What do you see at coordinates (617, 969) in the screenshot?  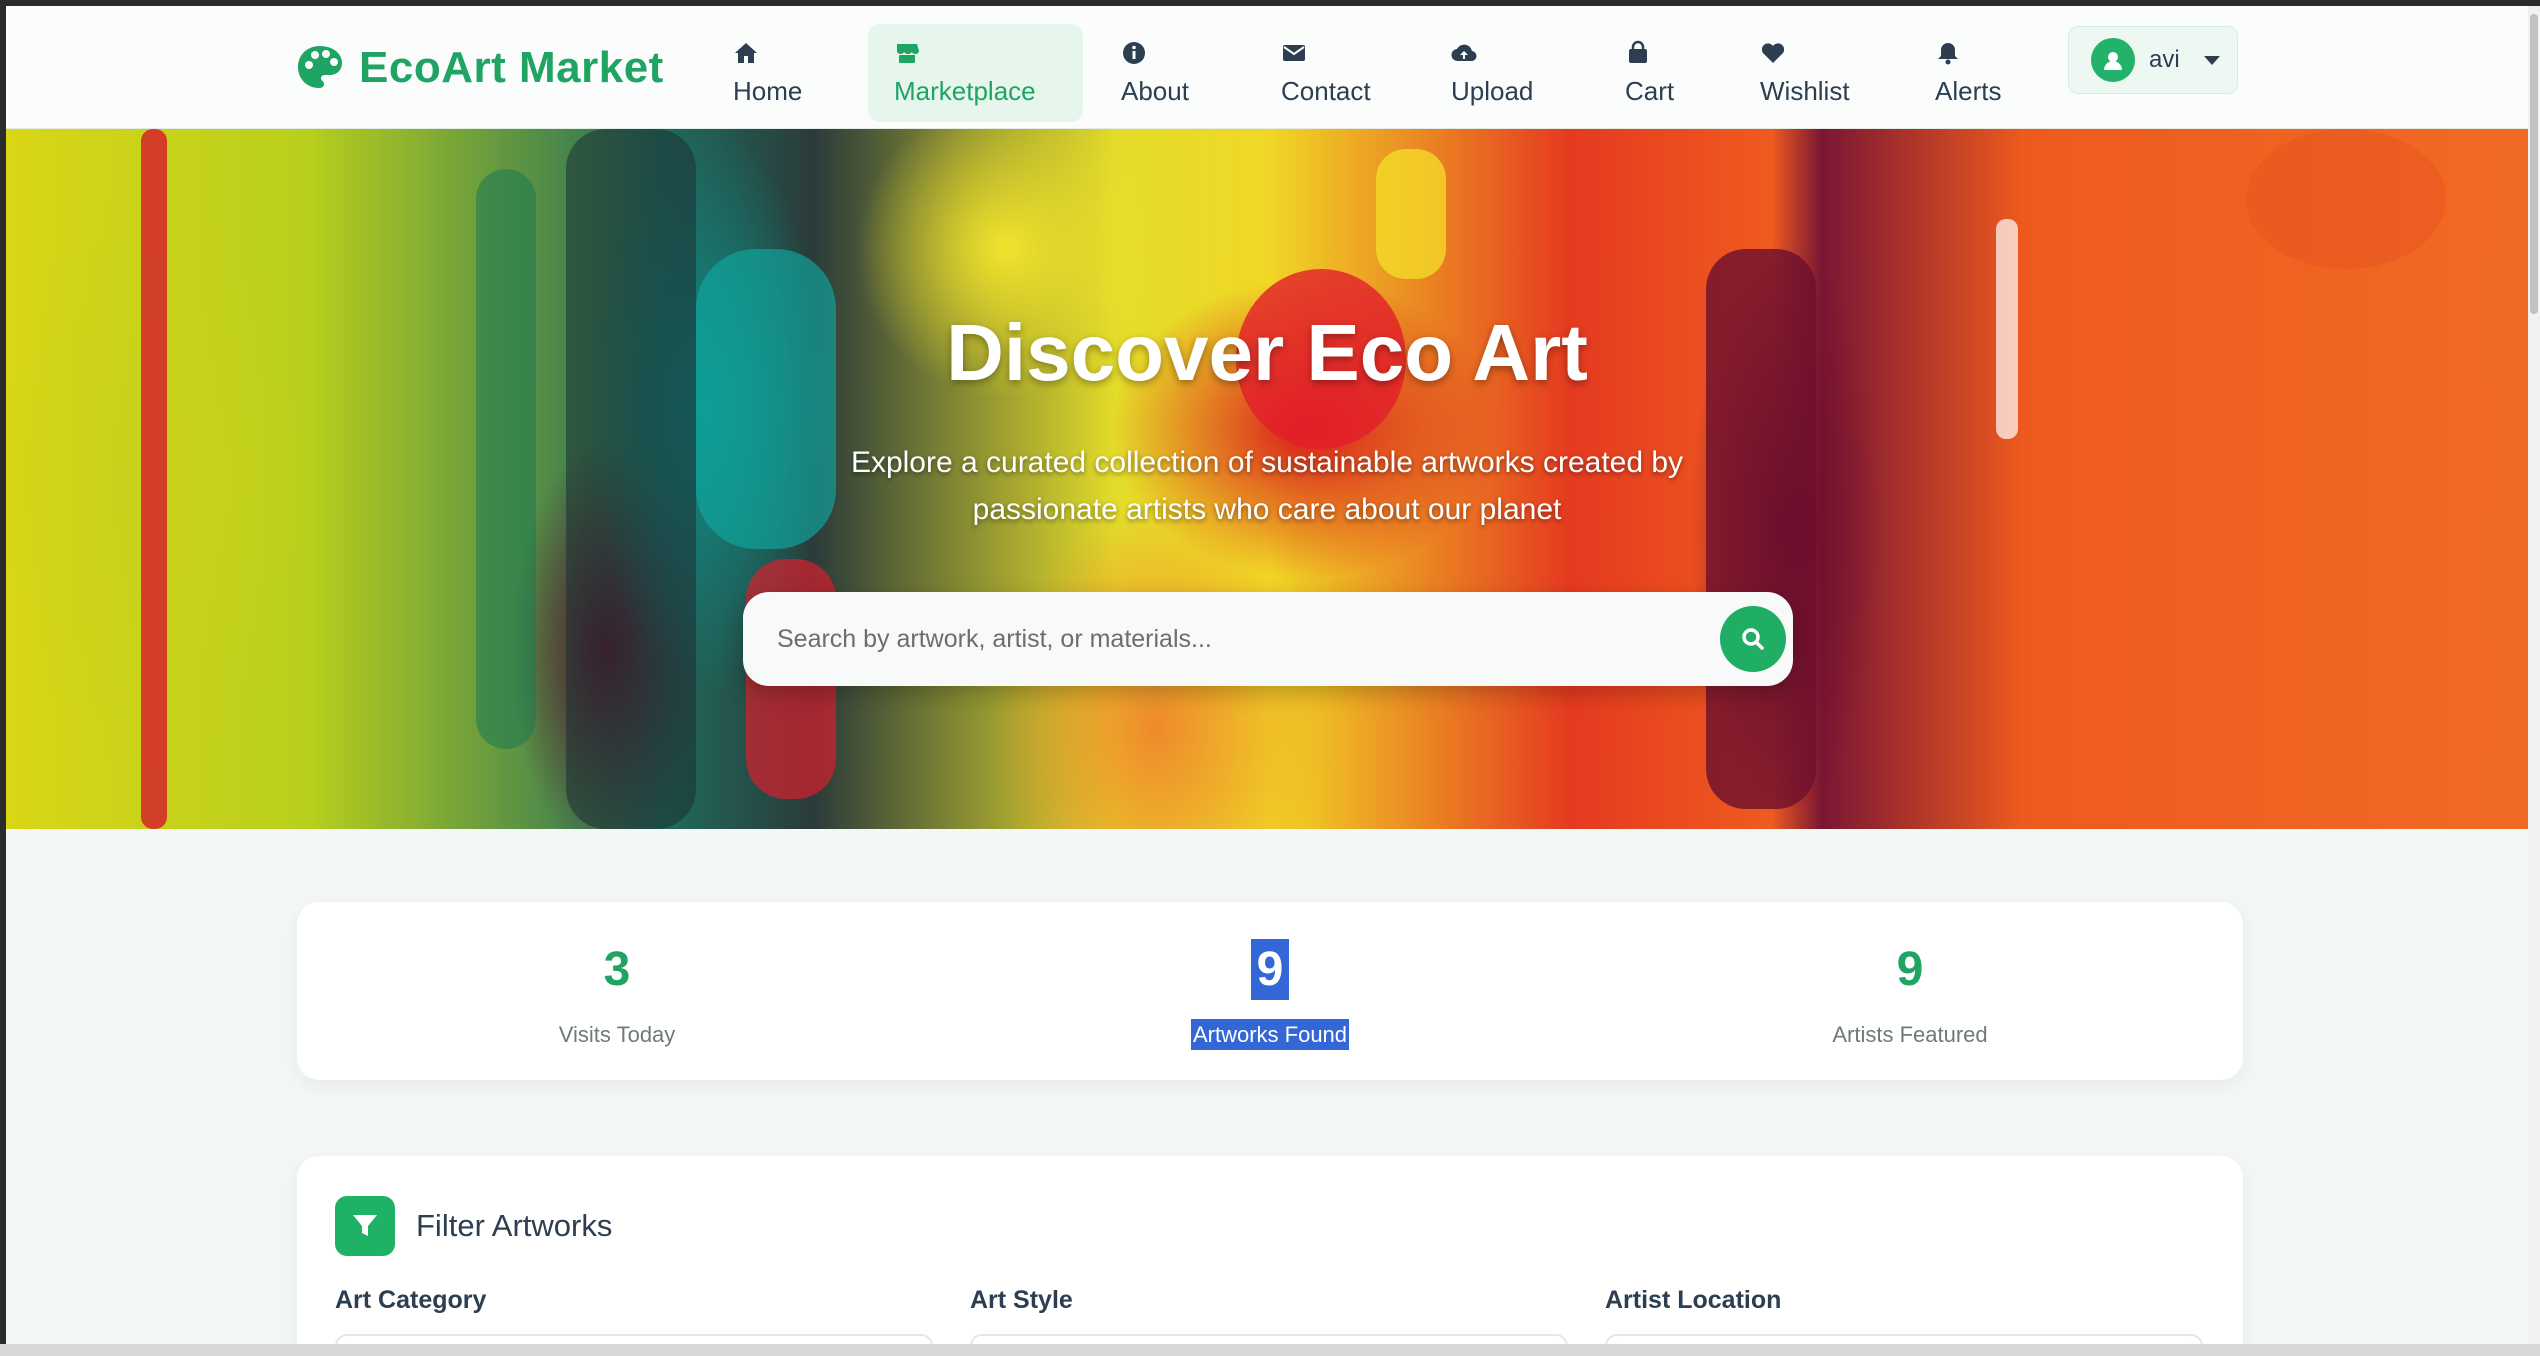 I see `stat-value: 3` at bounding box center [617, 969].